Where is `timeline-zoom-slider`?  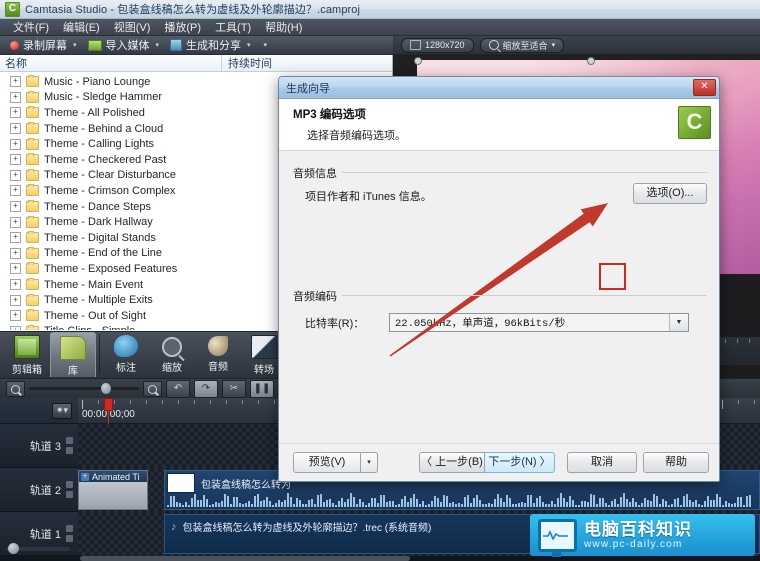
timeline-zoom-slider is located at coordinates (84, 388).